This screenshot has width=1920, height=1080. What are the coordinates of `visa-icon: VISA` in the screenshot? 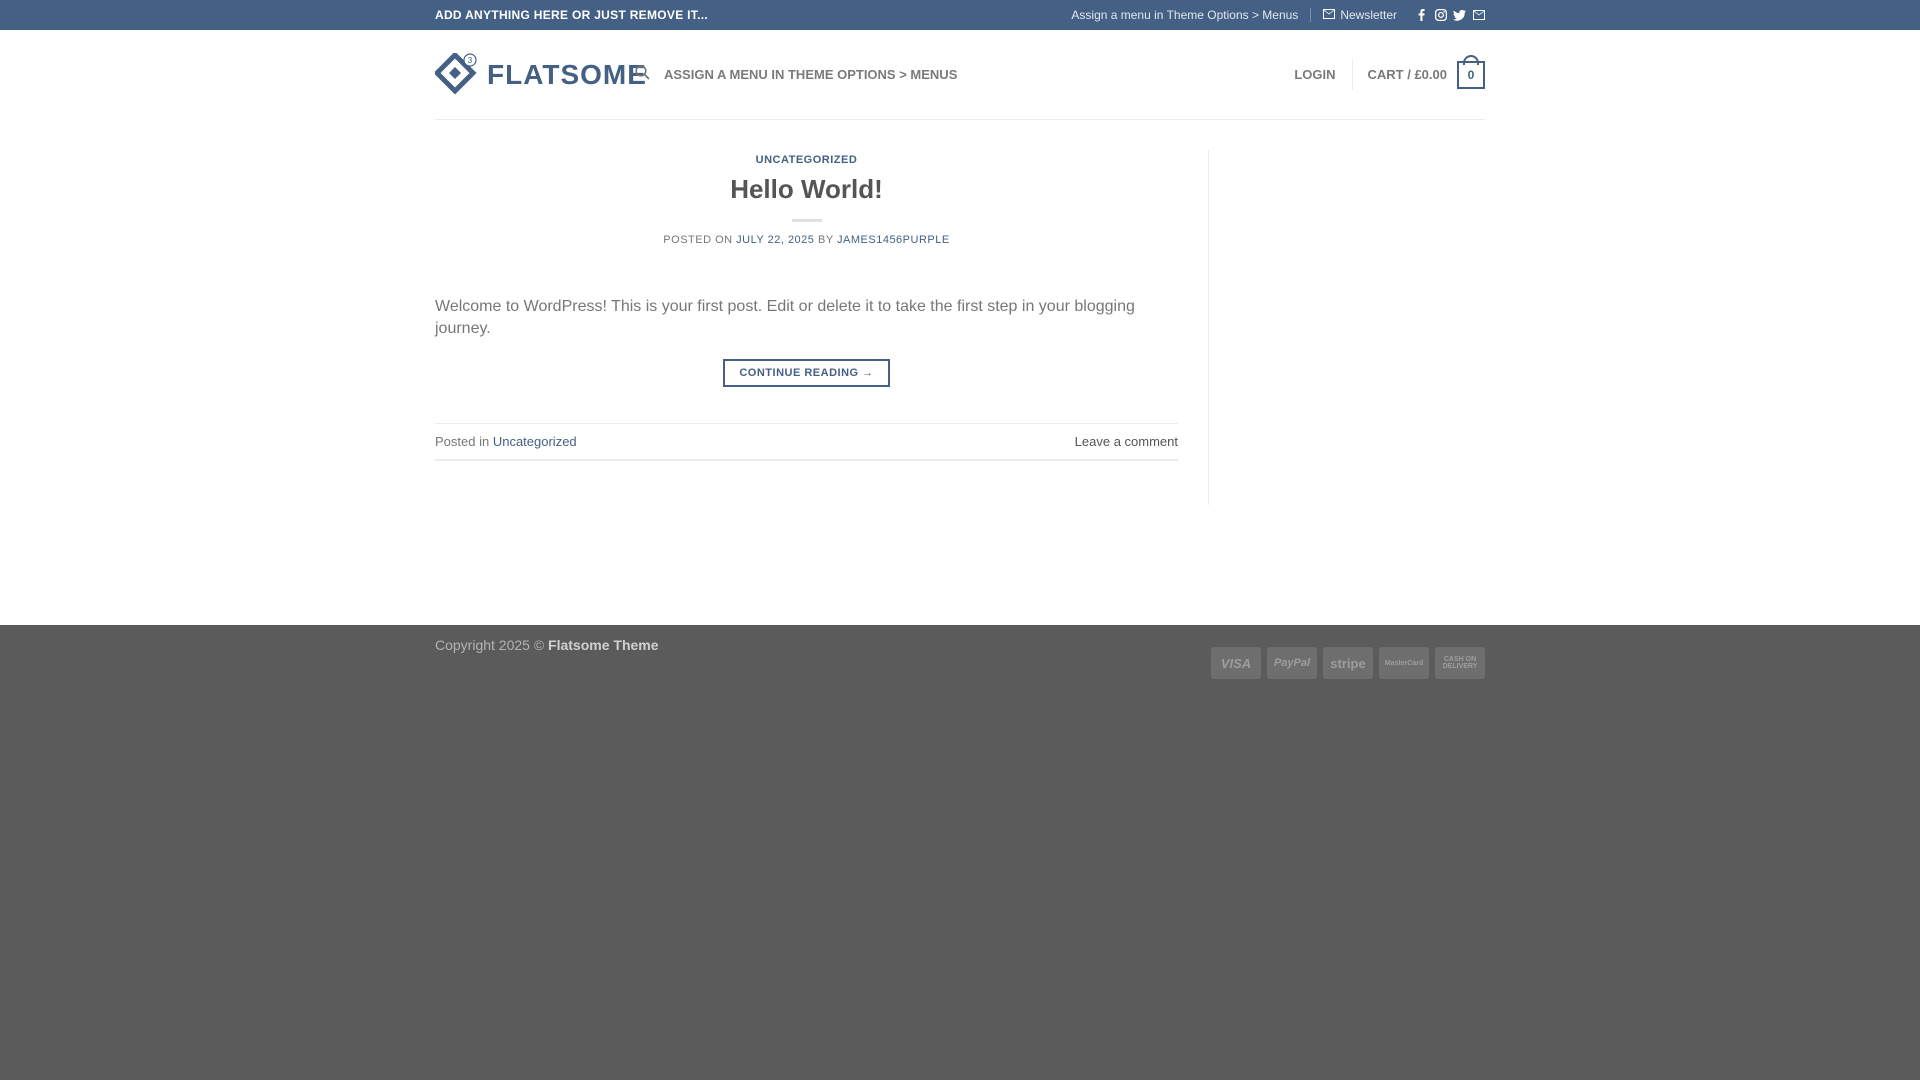 It's located at (1236, 663).